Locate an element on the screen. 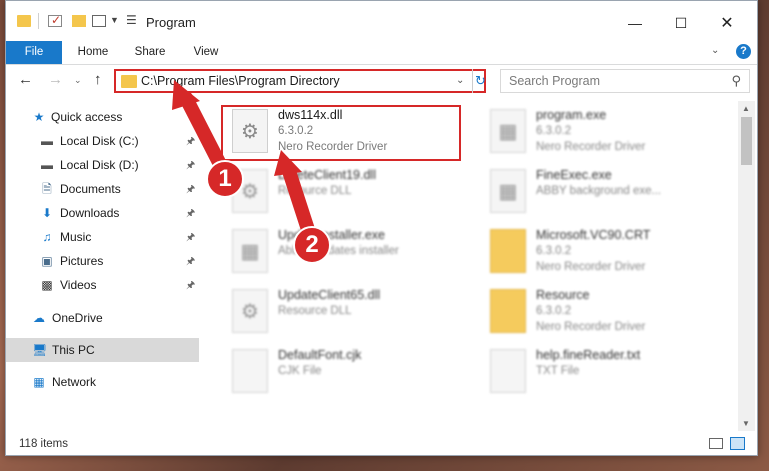 The width and height of the screenshot is (769, 471). sidebar-item-label: Network is located at coordinates (74, 382).